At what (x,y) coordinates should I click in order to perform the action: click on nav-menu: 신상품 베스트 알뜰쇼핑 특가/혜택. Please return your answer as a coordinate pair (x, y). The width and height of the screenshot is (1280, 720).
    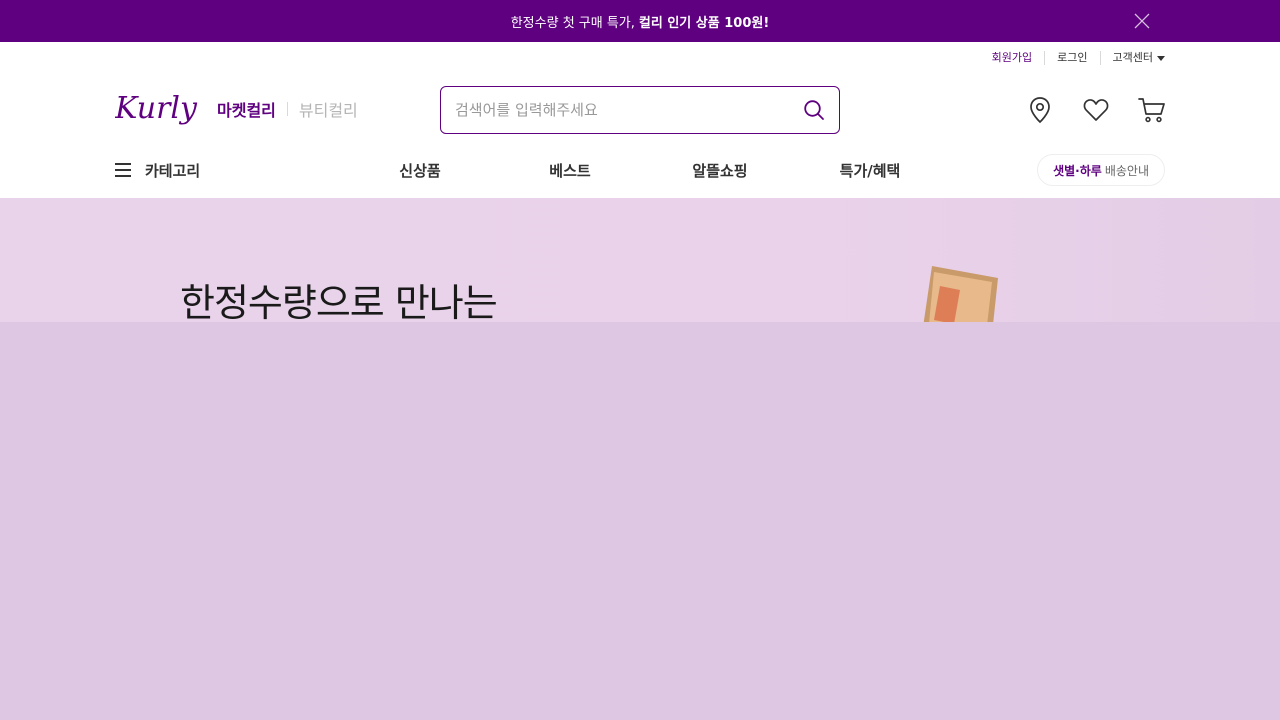
    Looking at the image, I should click on (645, 170).